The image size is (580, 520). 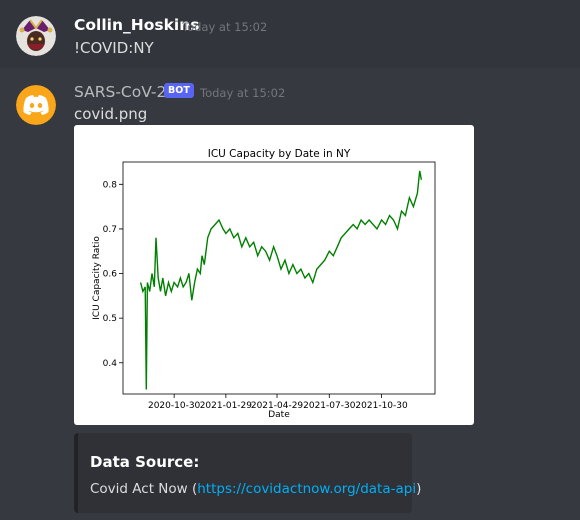 I want to click on y-tick-label: 0.7, so click(x=110, y=230).